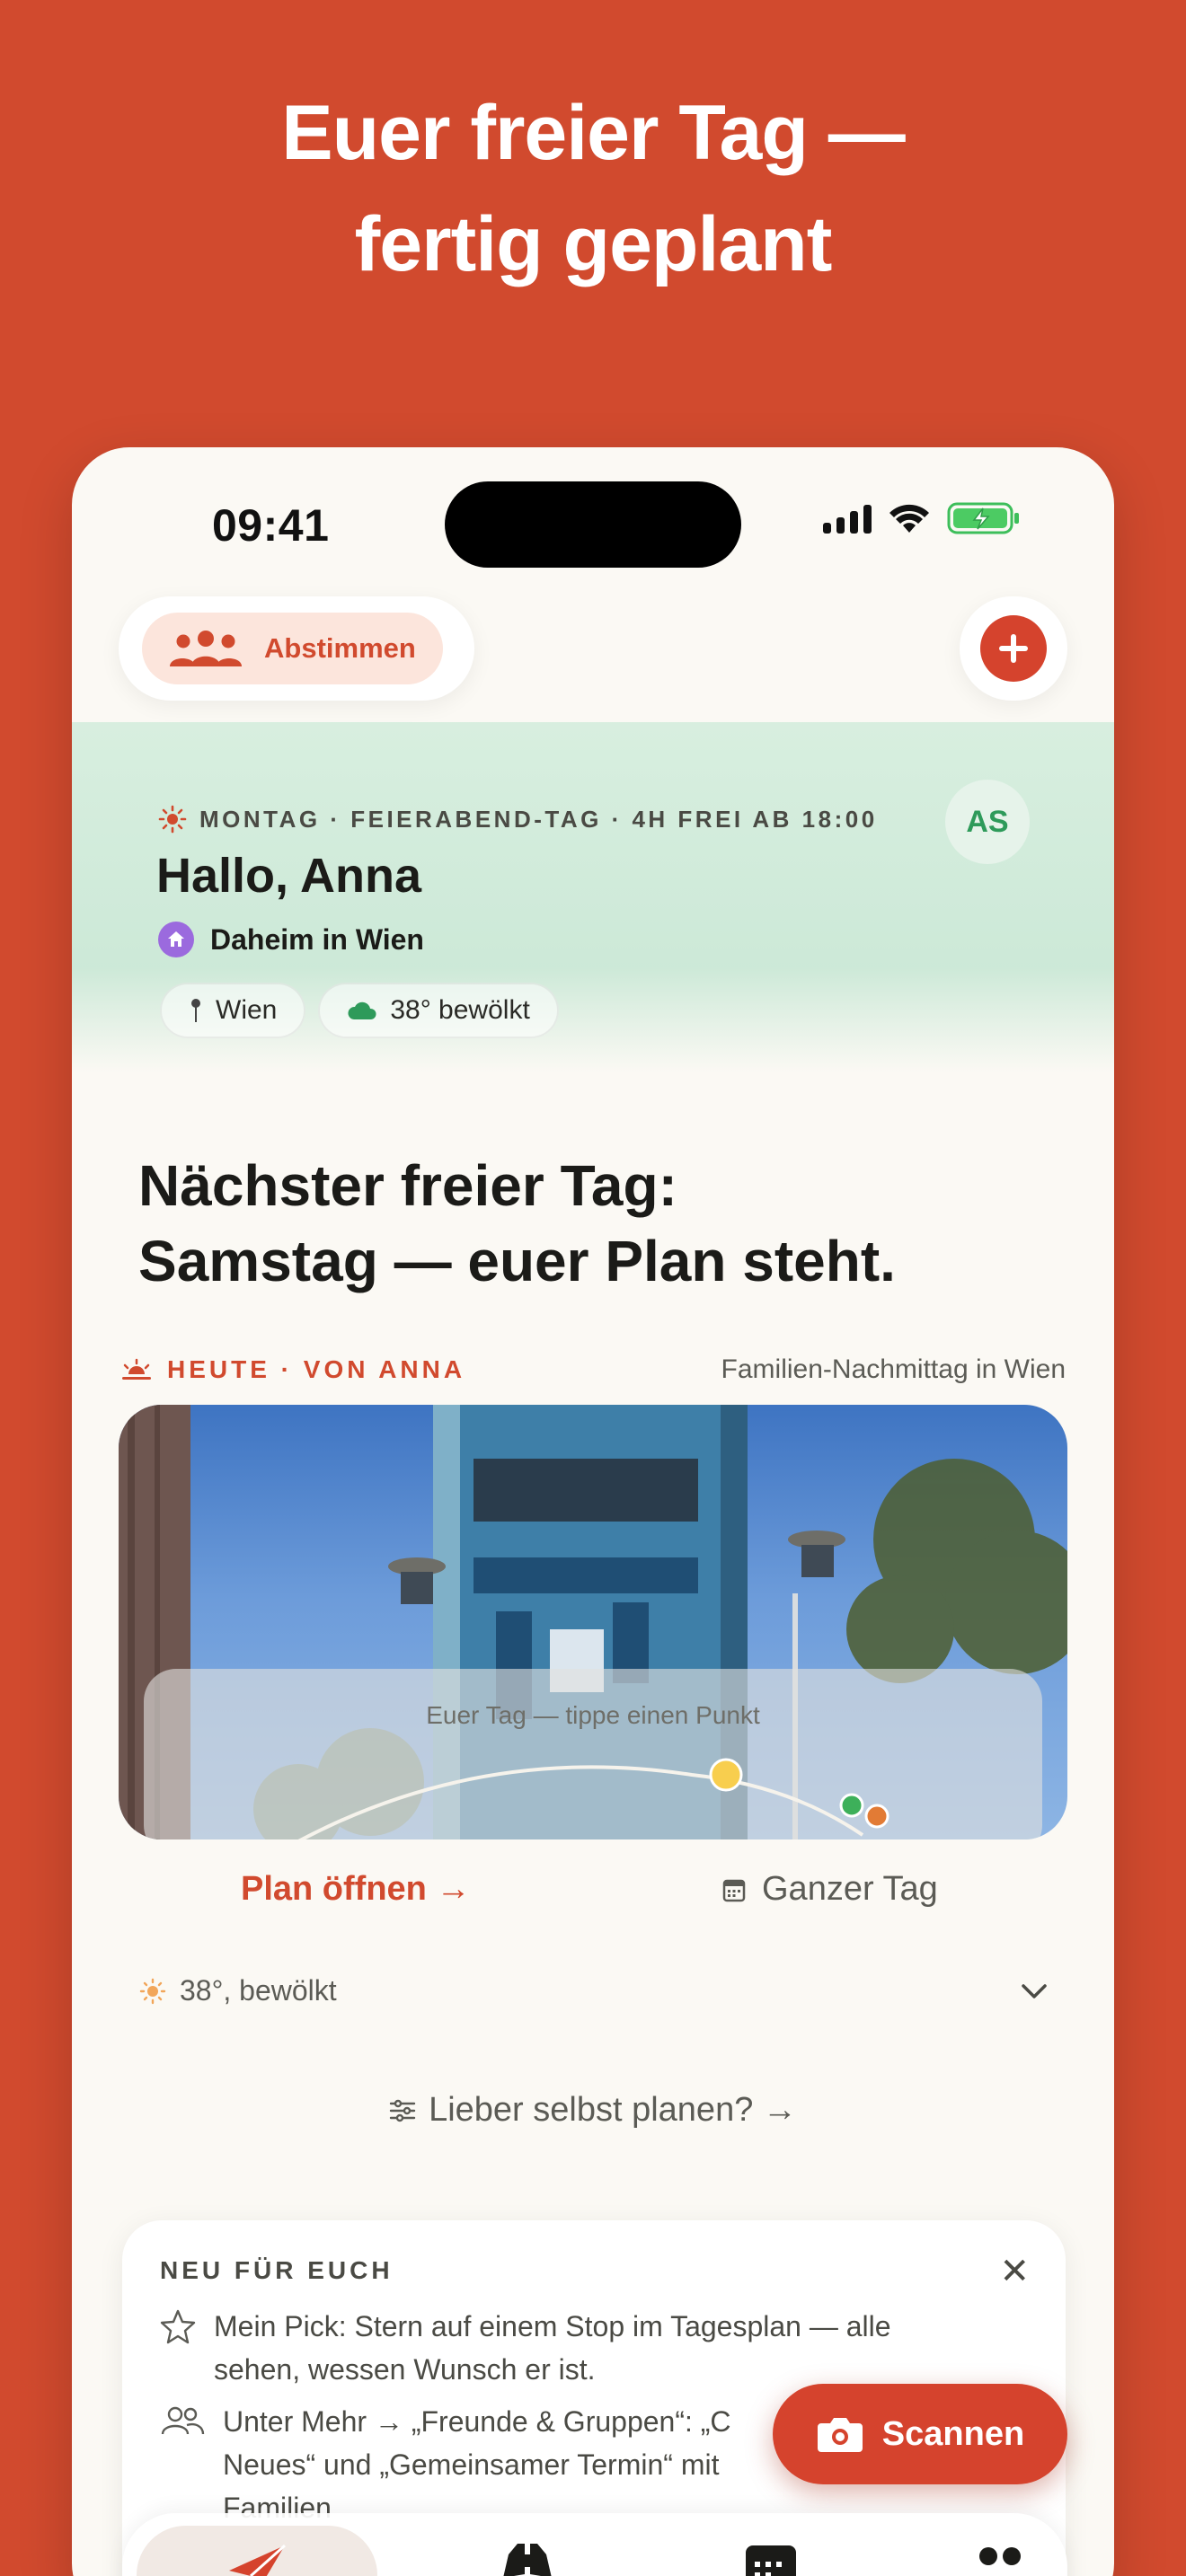 This screenshot has width=1186, height=2576. I want to click on next-title-line-2: Samstag — euer Plan steht., so click(517, 1261).